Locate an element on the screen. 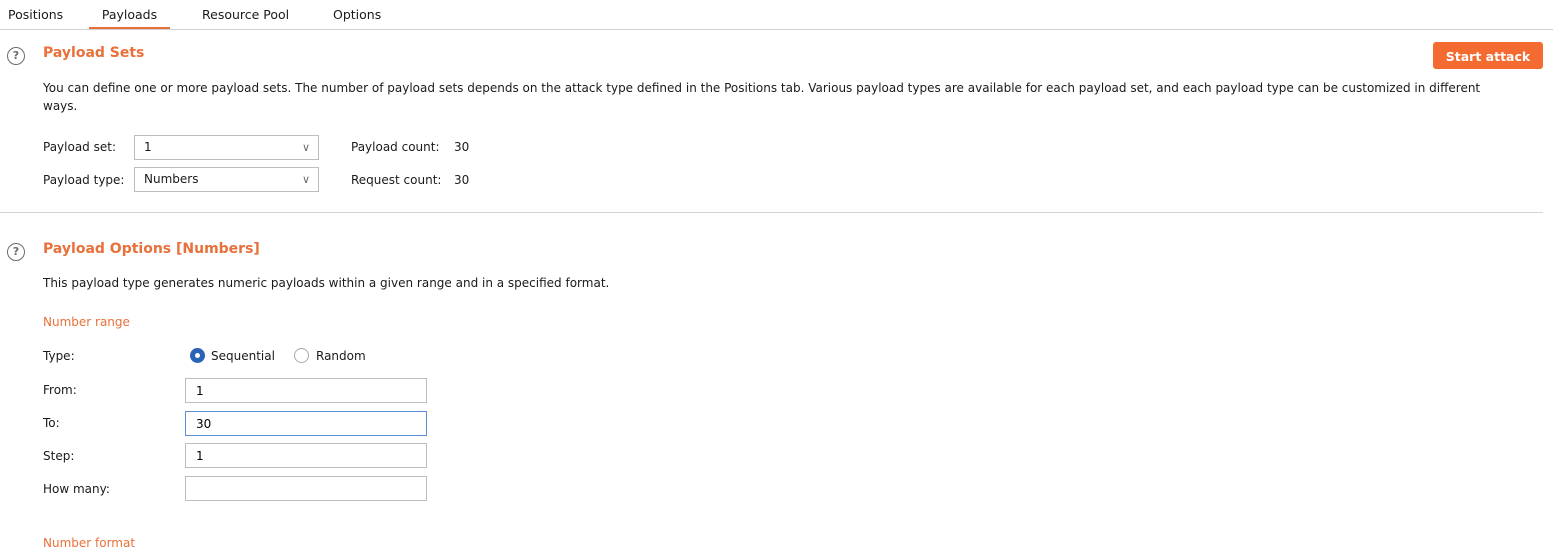  from-input is located at coordinates (306, 390).